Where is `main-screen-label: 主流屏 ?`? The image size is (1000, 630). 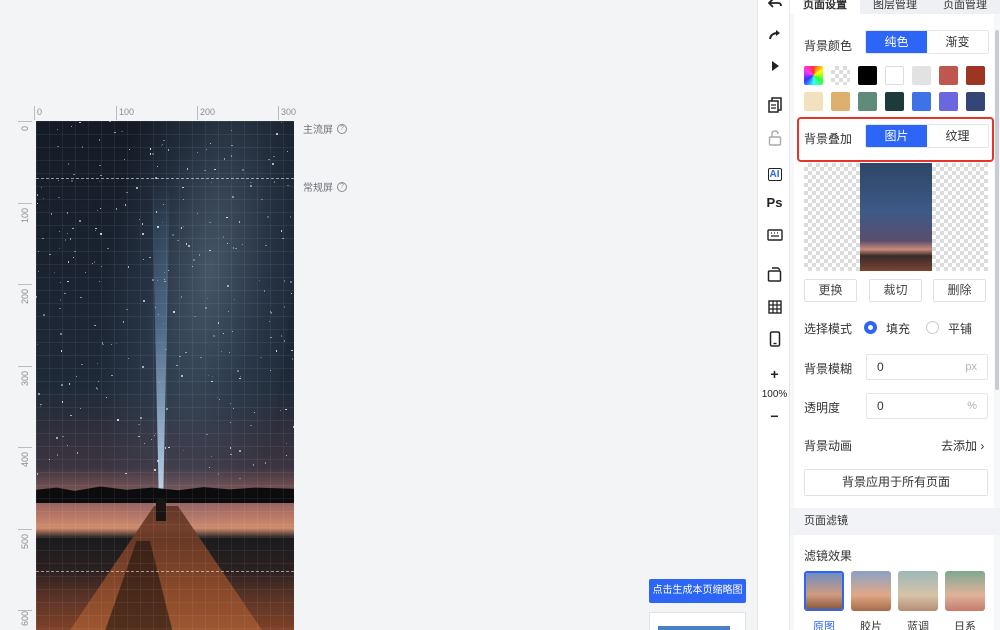
main-screen-label: 主流屏 ? is located at coordinates (325, 128).